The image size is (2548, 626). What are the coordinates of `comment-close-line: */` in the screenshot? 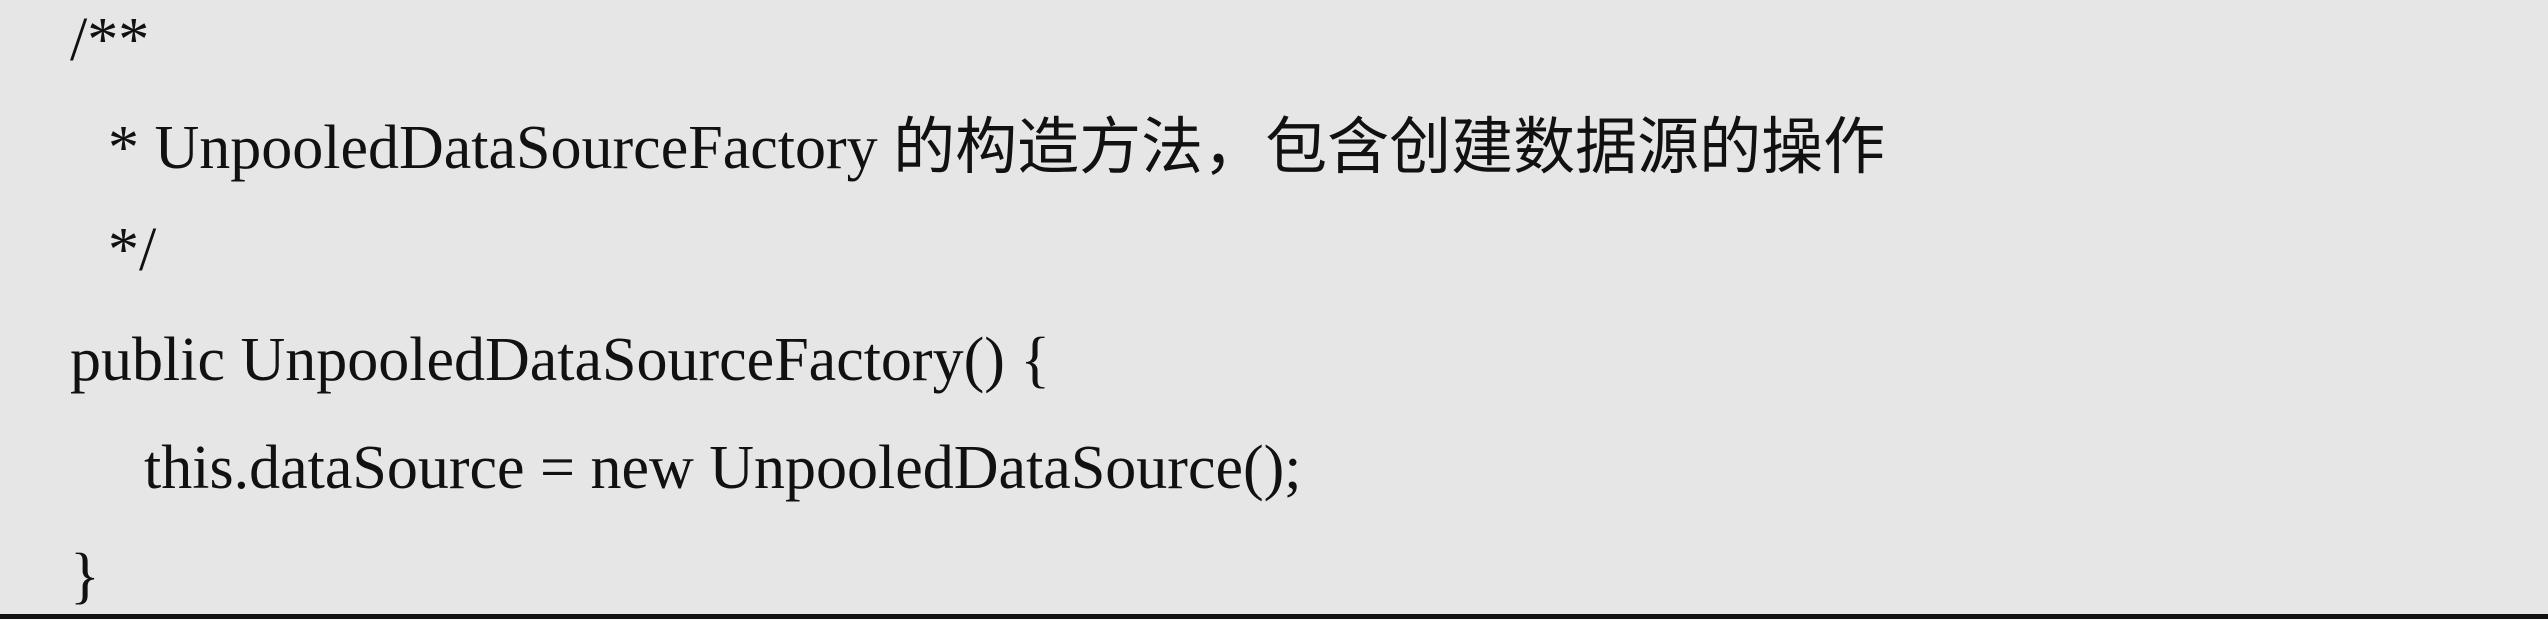 It's located at (132, 250).